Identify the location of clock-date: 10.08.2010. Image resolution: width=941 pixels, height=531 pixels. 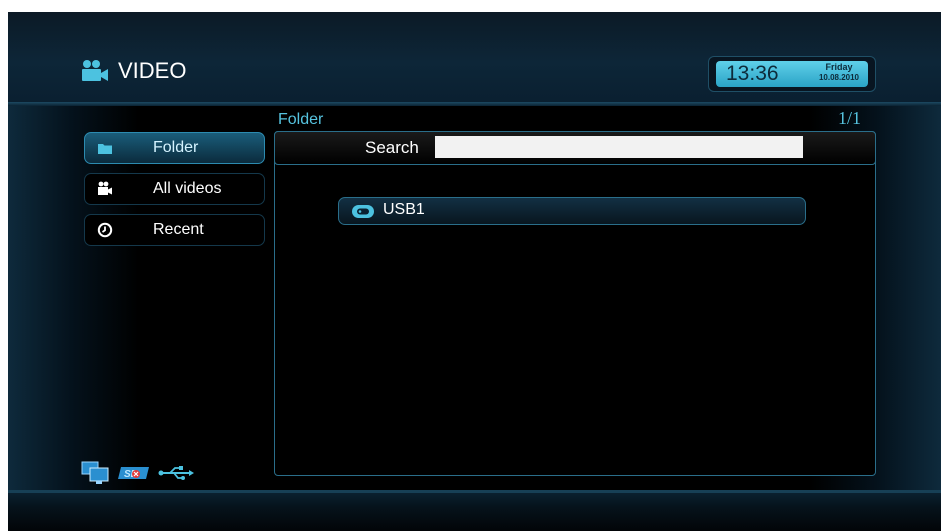
(839, 77).